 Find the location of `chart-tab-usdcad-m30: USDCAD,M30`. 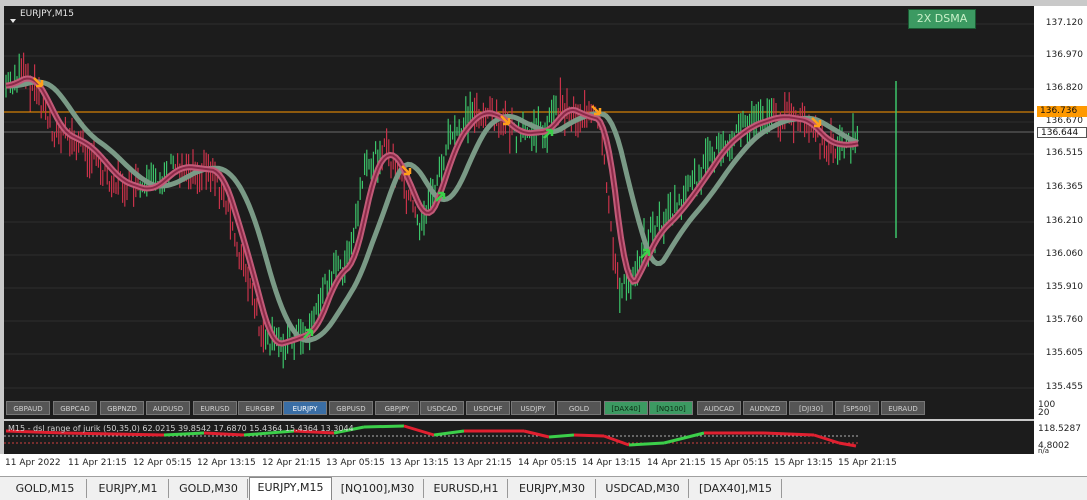

chart-tab-usdcad-m30: USDCAD,M30 is located at coordinates (643, 488).